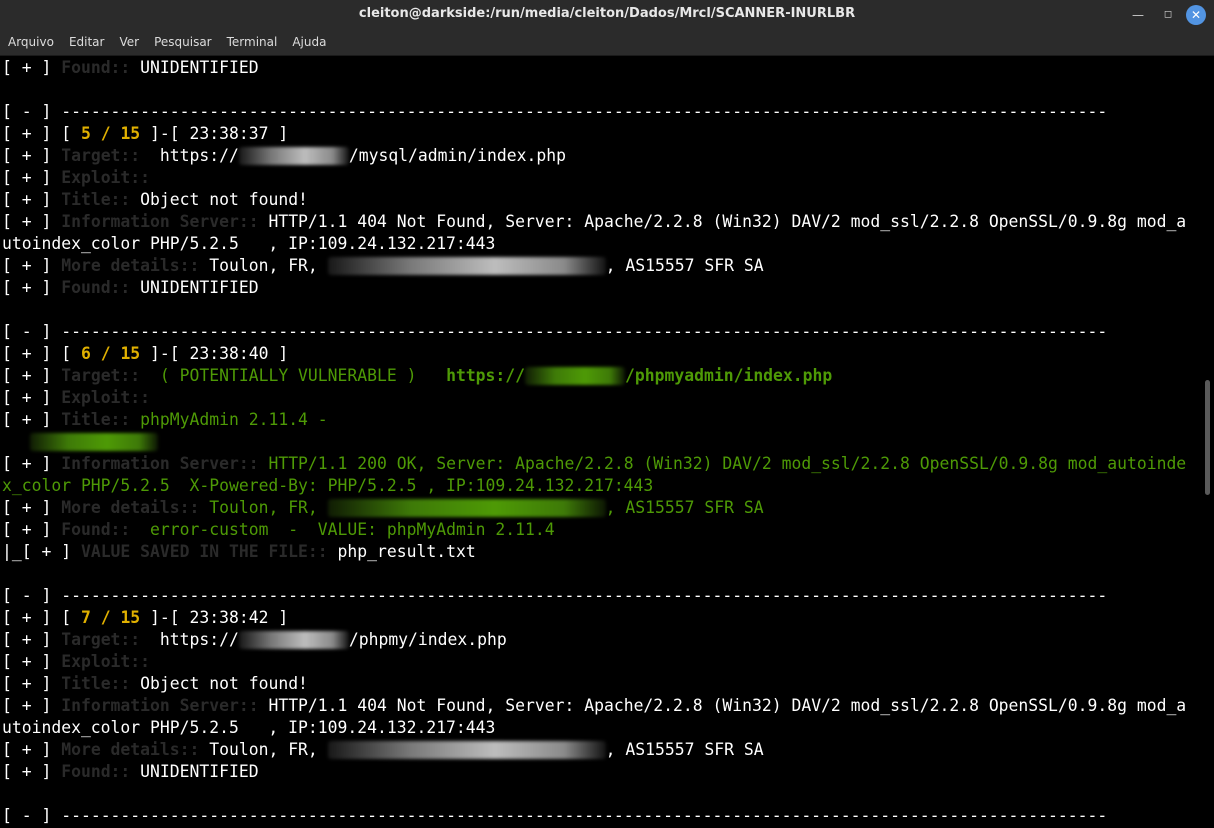 The height and width of the screenshot is (828, 1214). What do you see at coordinates (209, 551) in the screenshot?
I see `saved-label: VALUE SAVED IN THE FILE::` at bounding box center [209, 551].